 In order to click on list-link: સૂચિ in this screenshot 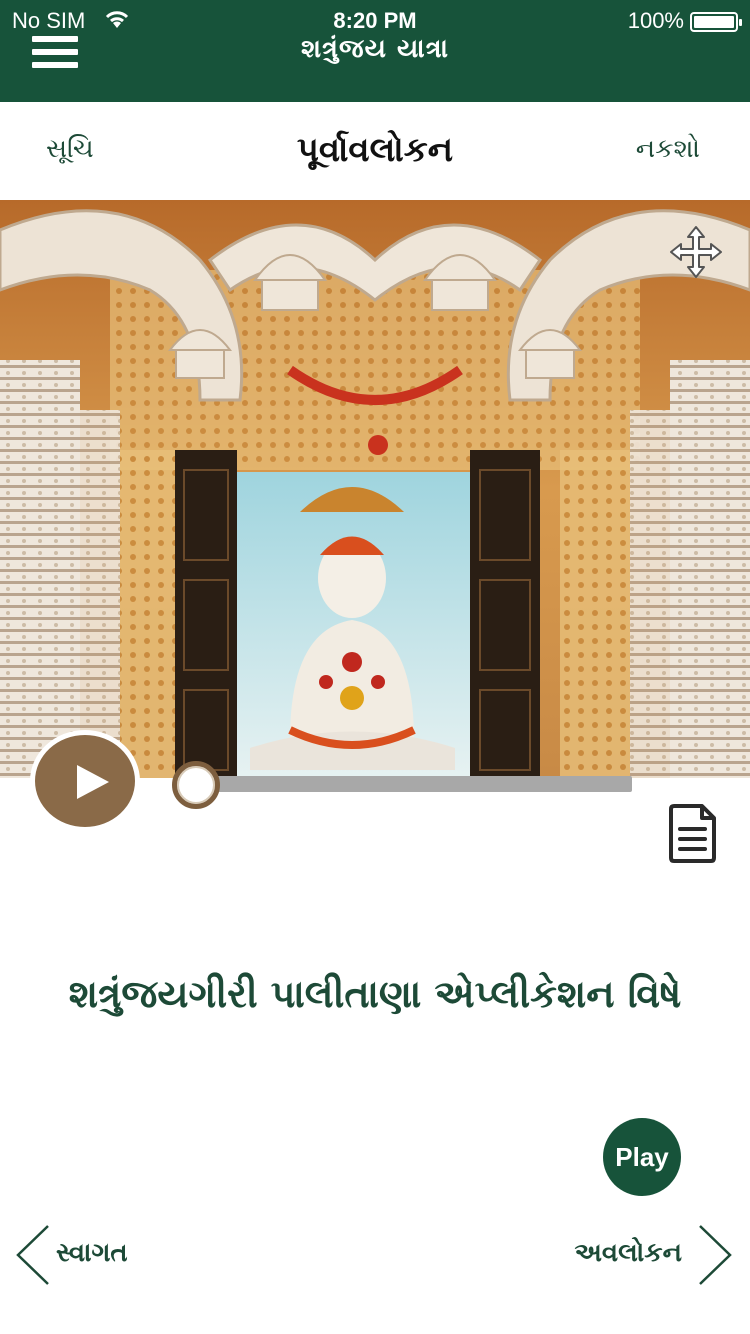, I will do `click(70, 149)`.